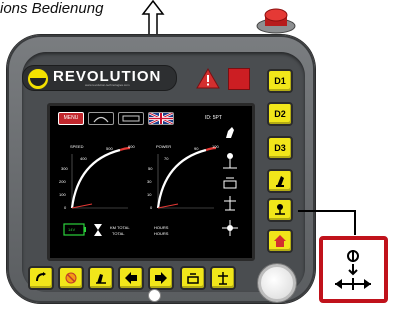  I want to click on power-label: POWER, so click(164, 146).